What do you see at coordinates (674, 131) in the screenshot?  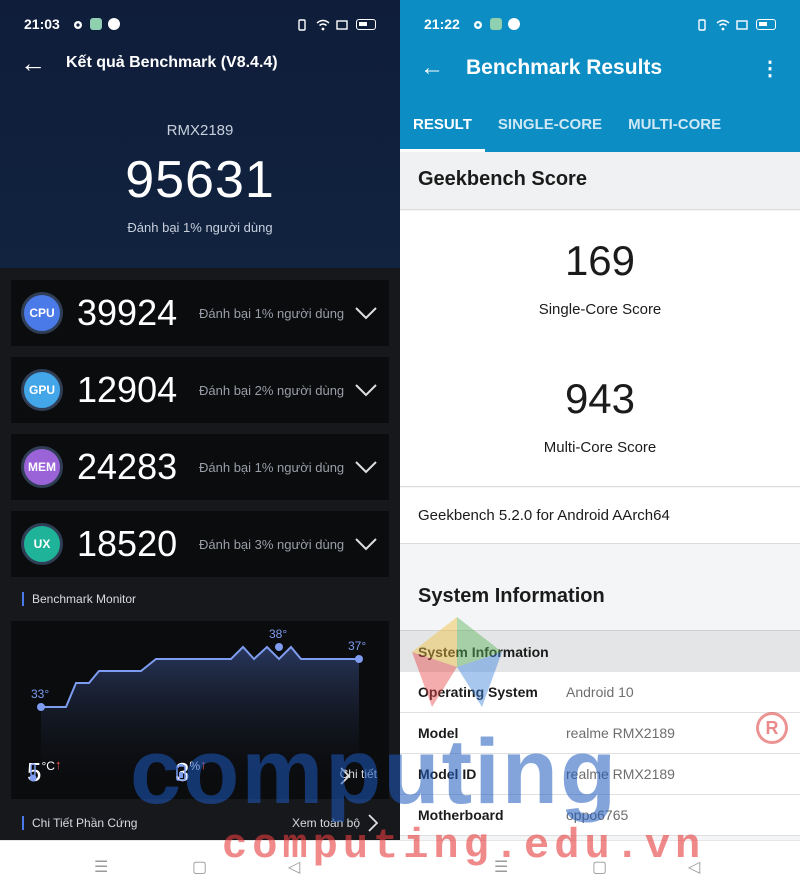 I see `tab-multi-core: MULTI-CORE` at bounding box center [674, 131].